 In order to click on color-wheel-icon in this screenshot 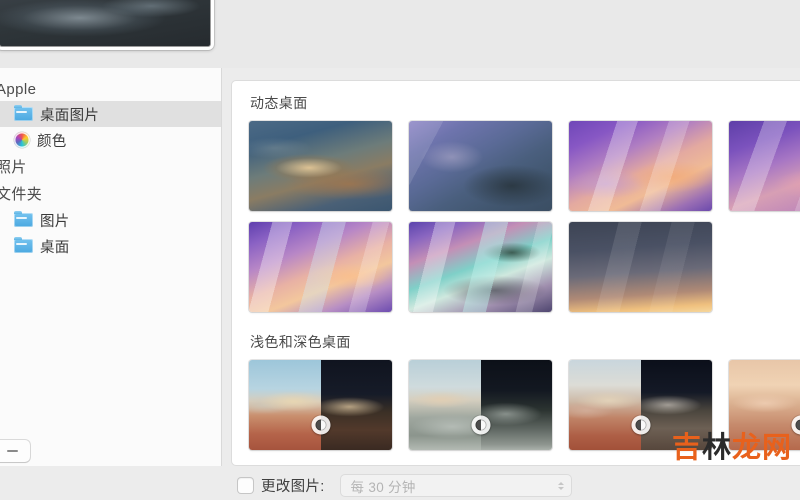, I will do `click(22, 140)`.